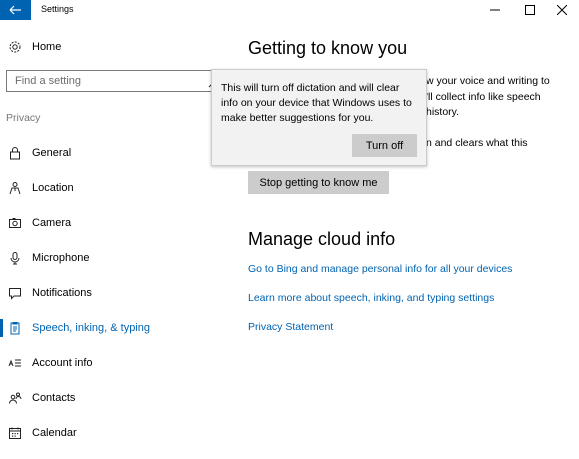 Image resolution: width=579 pixels, height=459 pixels. What do you see at coordinates (54, 398) in the screenshot?
I see `sidebar-item-label: Contacts` at bounding box center [54, 398].